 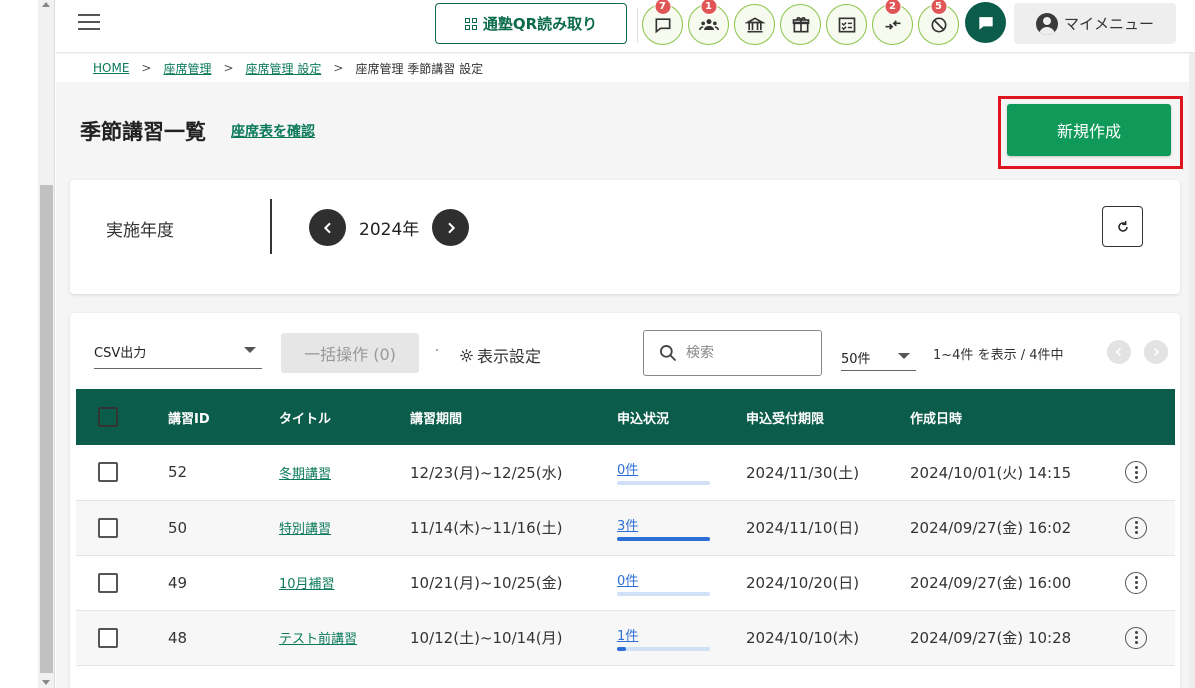 What do you see at coordinates (122, 417) in the screenshot?
I see `header-select-all` at bounding box center [122, 417].